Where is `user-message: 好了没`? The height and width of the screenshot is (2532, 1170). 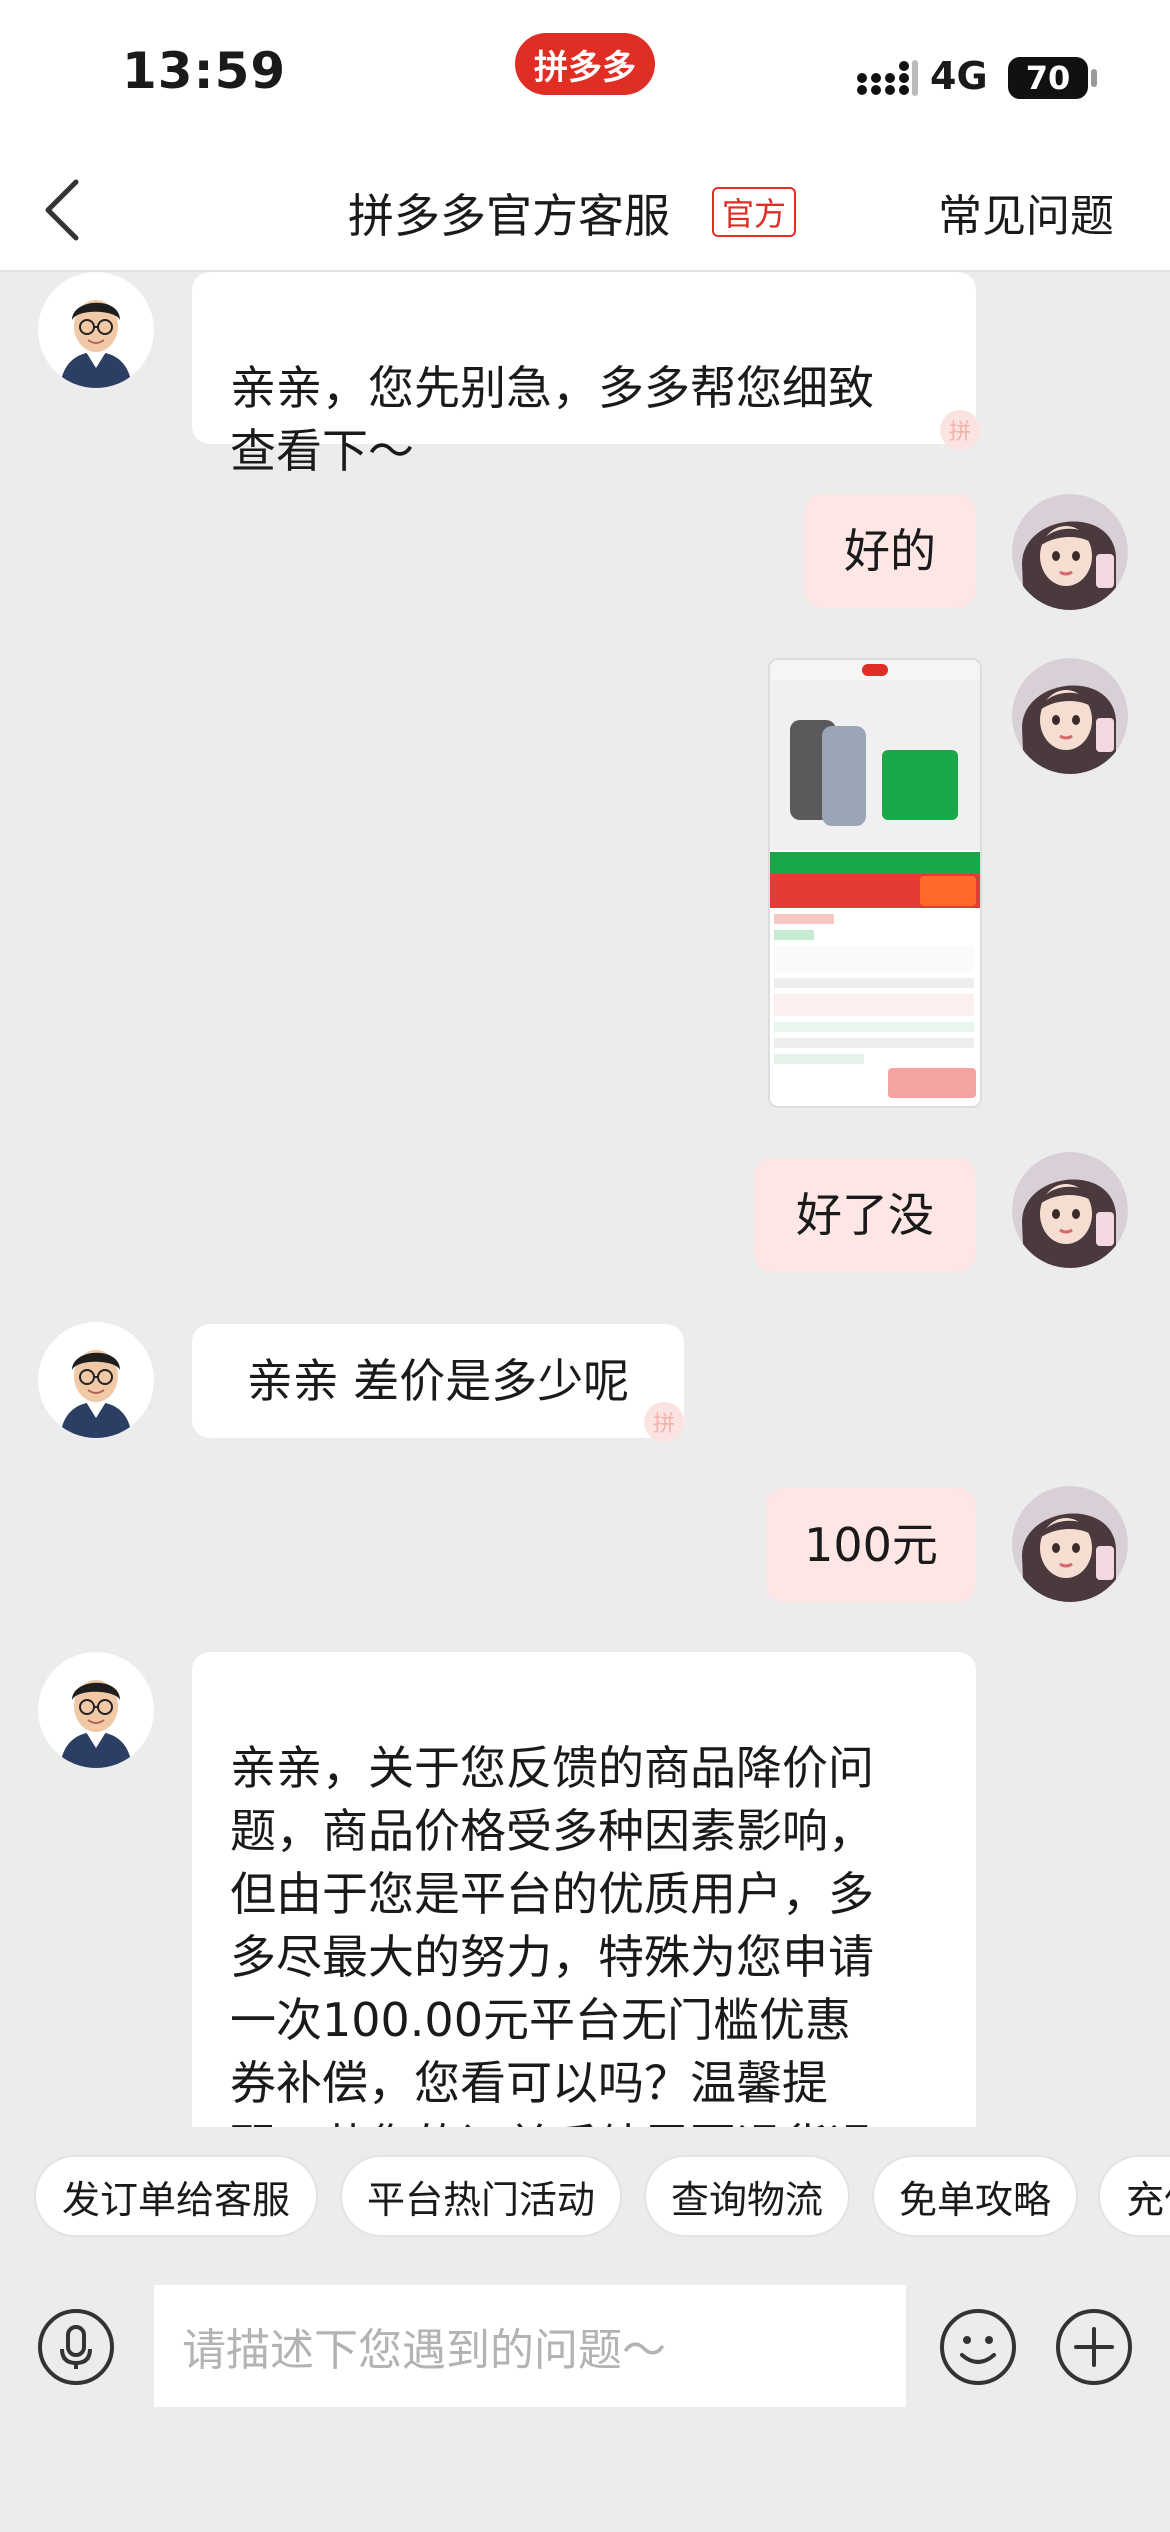
user-message: 好了没 is located at coordinates (865, 1215).